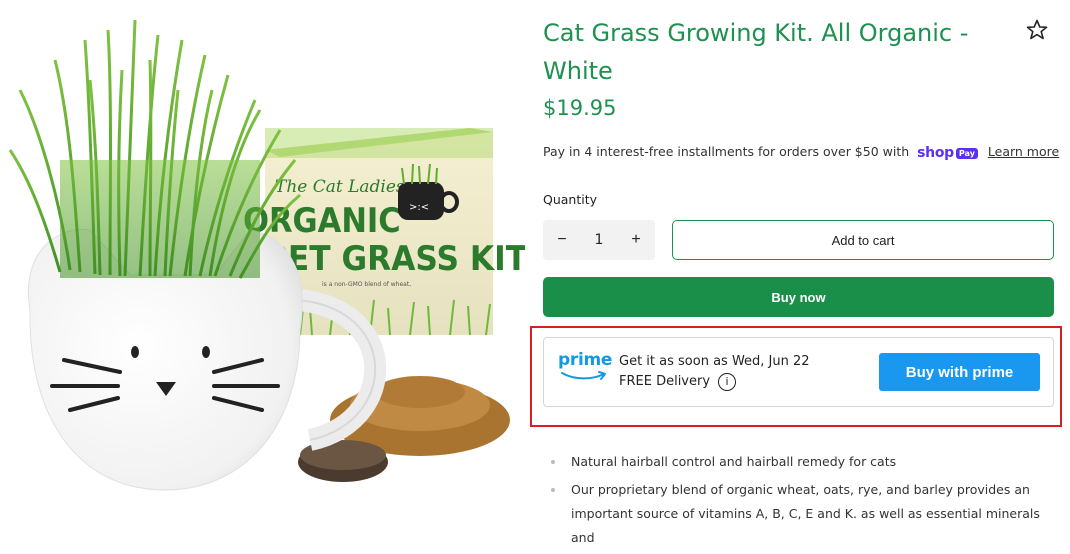  Describe the element at coordinates (1037, 30) in the screenshot. I see `star-outline-icon` at that location.